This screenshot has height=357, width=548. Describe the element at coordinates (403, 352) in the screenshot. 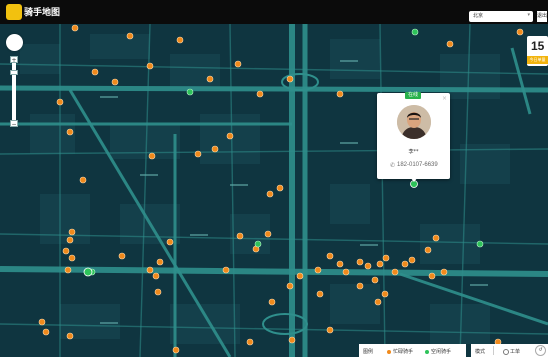

I see `legend-busy-label: 忙碌骑手` at that location.